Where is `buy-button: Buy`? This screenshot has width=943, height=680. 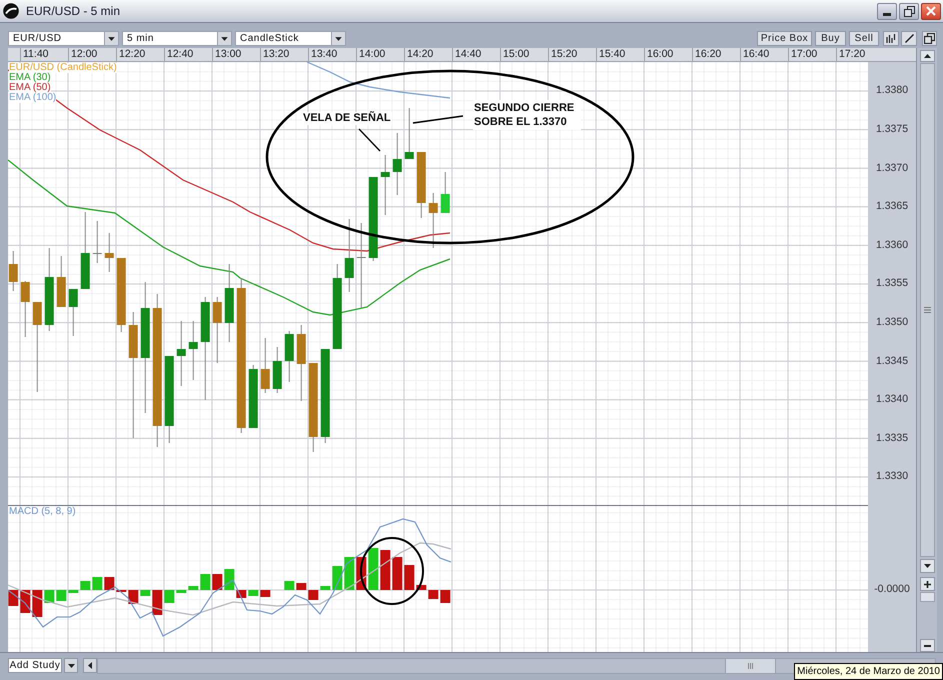 buy-button: Buy is located at coordinates (830, 38).